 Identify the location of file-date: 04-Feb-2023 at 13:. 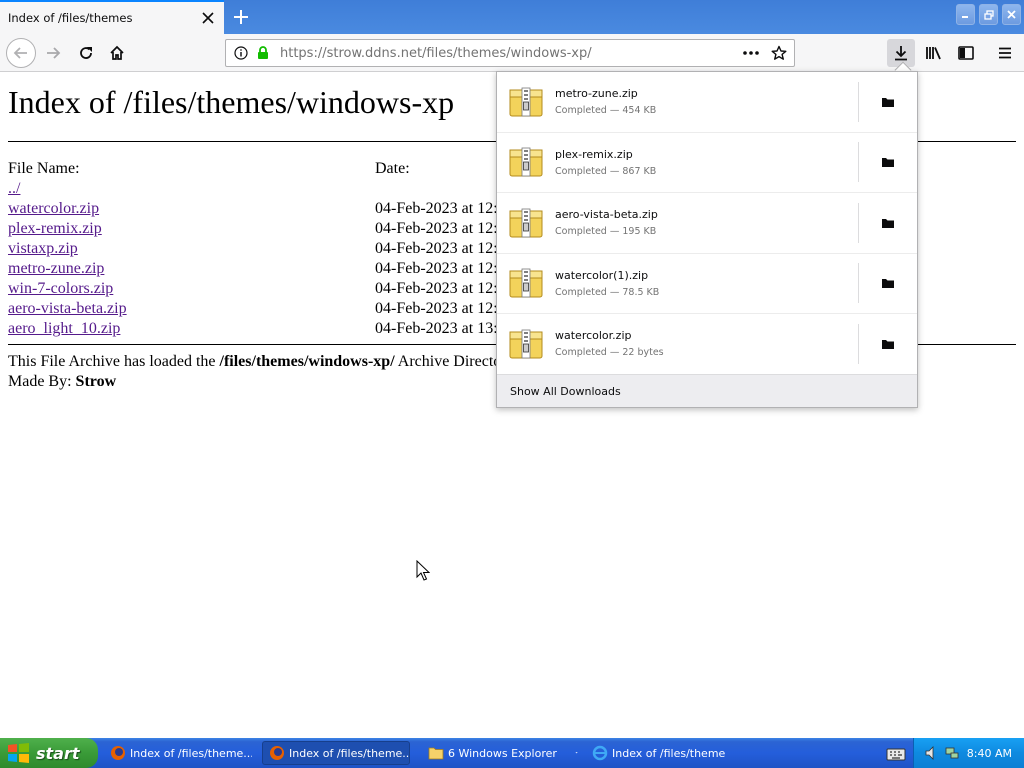
(436, 328).